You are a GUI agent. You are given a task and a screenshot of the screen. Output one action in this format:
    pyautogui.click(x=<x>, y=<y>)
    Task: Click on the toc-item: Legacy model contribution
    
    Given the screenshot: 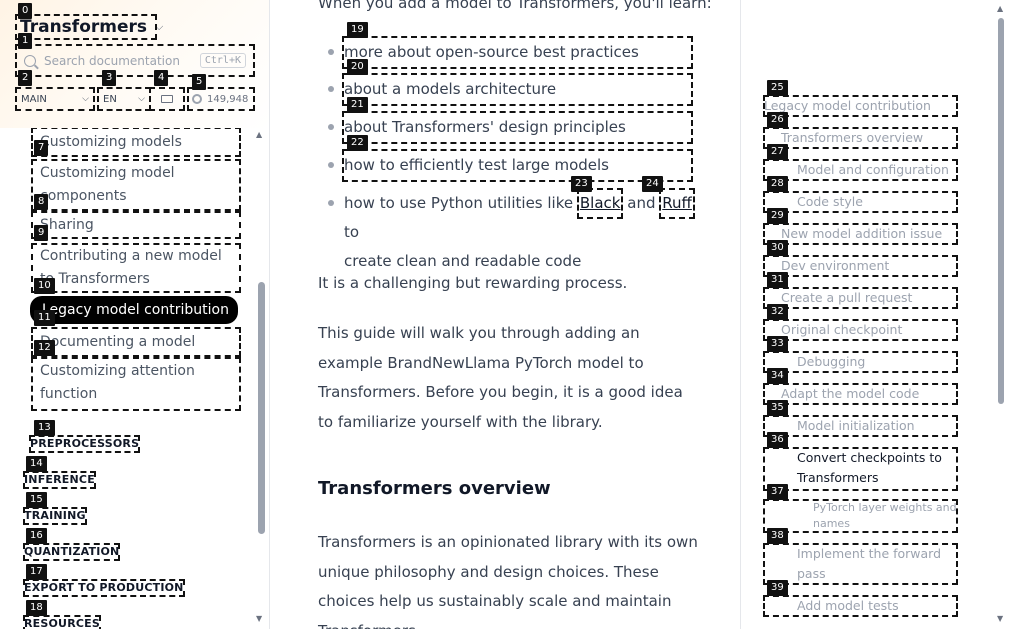 What is the action you would take?
    pyautogui.click(x=860, y=106)
    